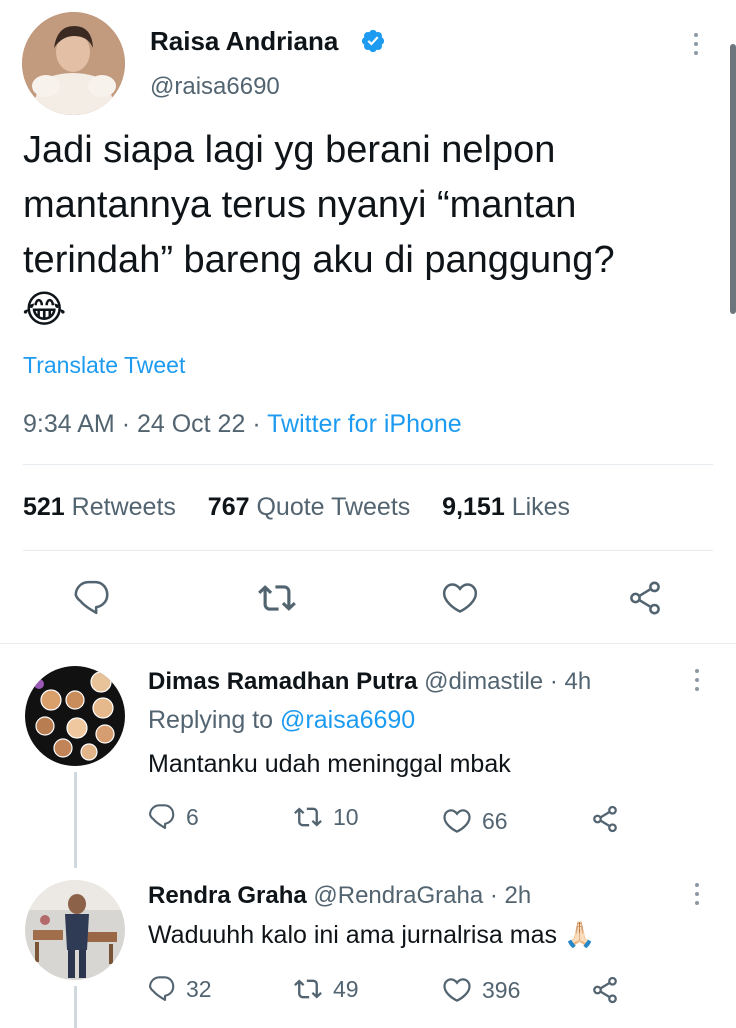 This screenshot has width=736, height=1028. I want to click on verified-badge-icon, so click(373, 41).